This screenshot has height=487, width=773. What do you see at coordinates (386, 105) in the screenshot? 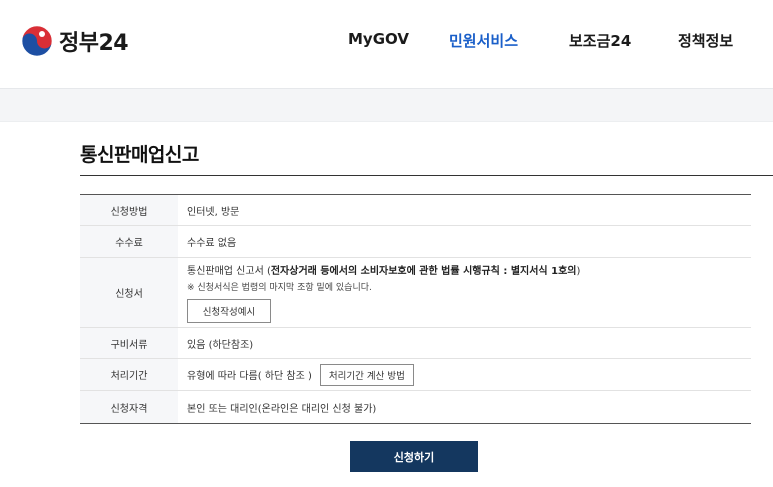
I see `sub-header-band` at bounding box center [386, 105].